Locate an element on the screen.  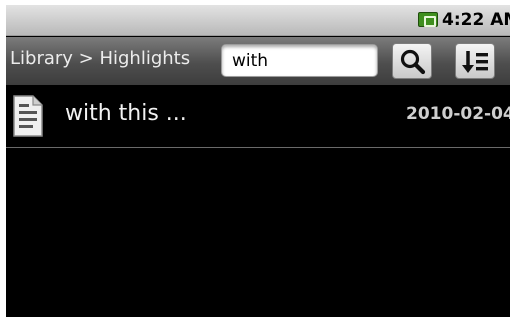
battery-icon is located at coordinates (428, 19).